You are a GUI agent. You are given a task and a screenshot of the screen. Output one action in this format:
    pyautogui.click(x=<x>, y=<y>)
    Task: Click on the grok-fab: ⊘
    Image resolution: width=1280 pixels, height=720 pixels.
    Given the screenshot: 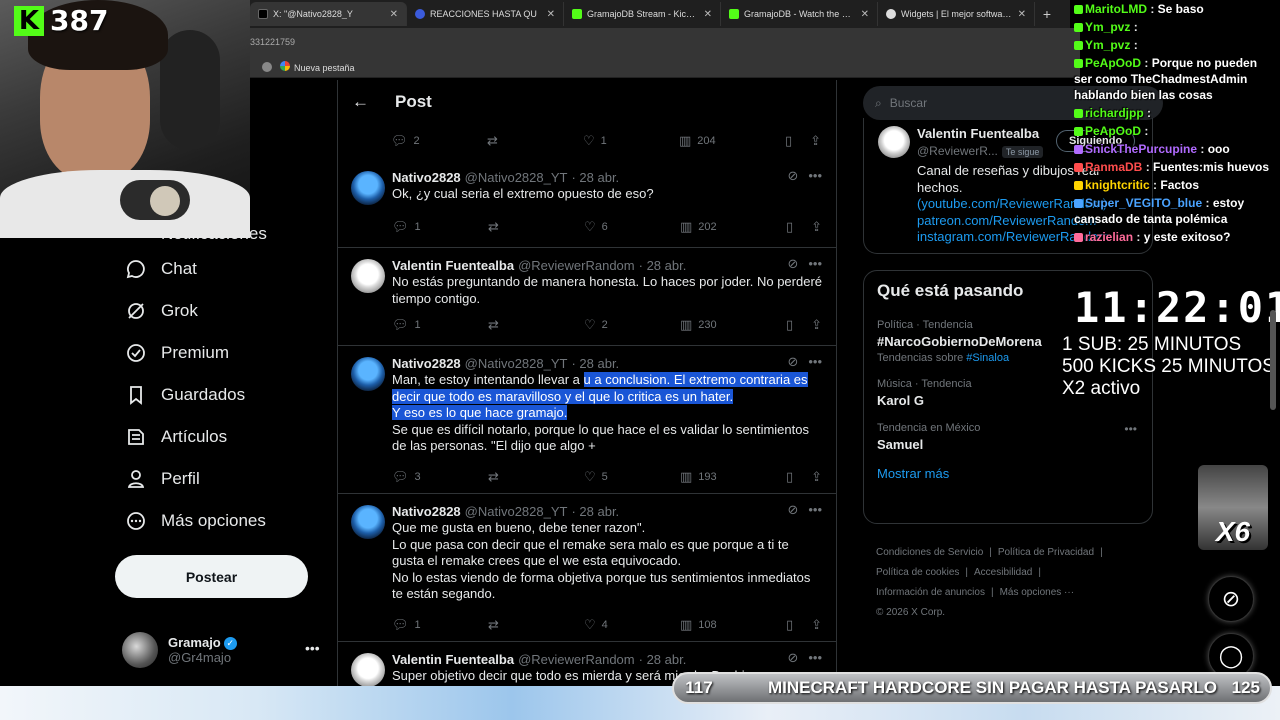 What is the action you would take?
    pyautogui.click(x=1231, y=599)
    